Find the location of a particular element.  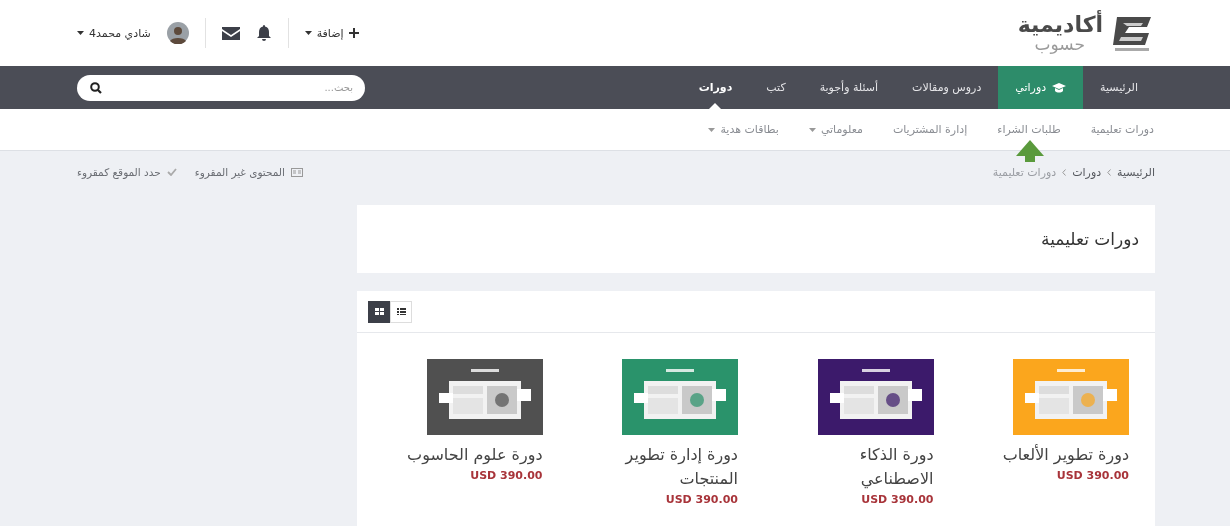

grid-icon is located at coordinates (379, 311).